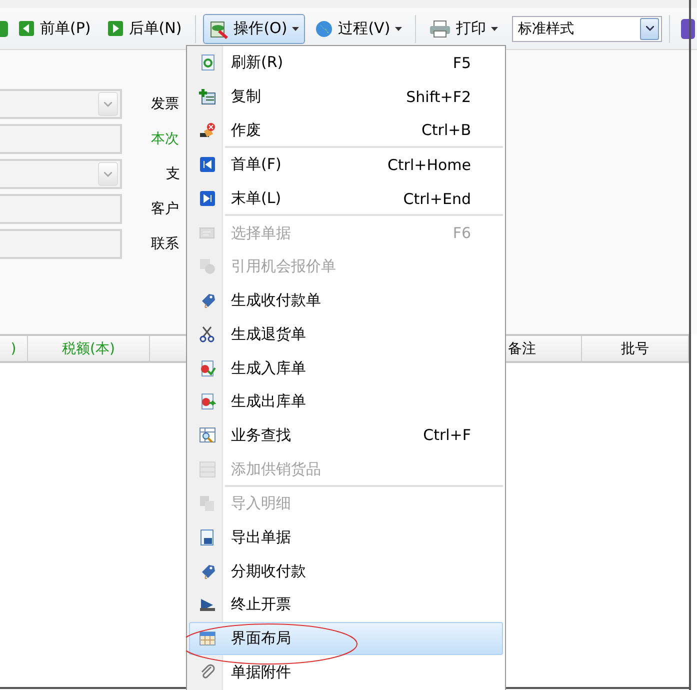 The width and height of the screenshot is (697, 690). What do you see at coordinates (254, 29) in the screenshot?
I see `toolbar-menu-button: 操作(O)` at bounding box center [254, 29].